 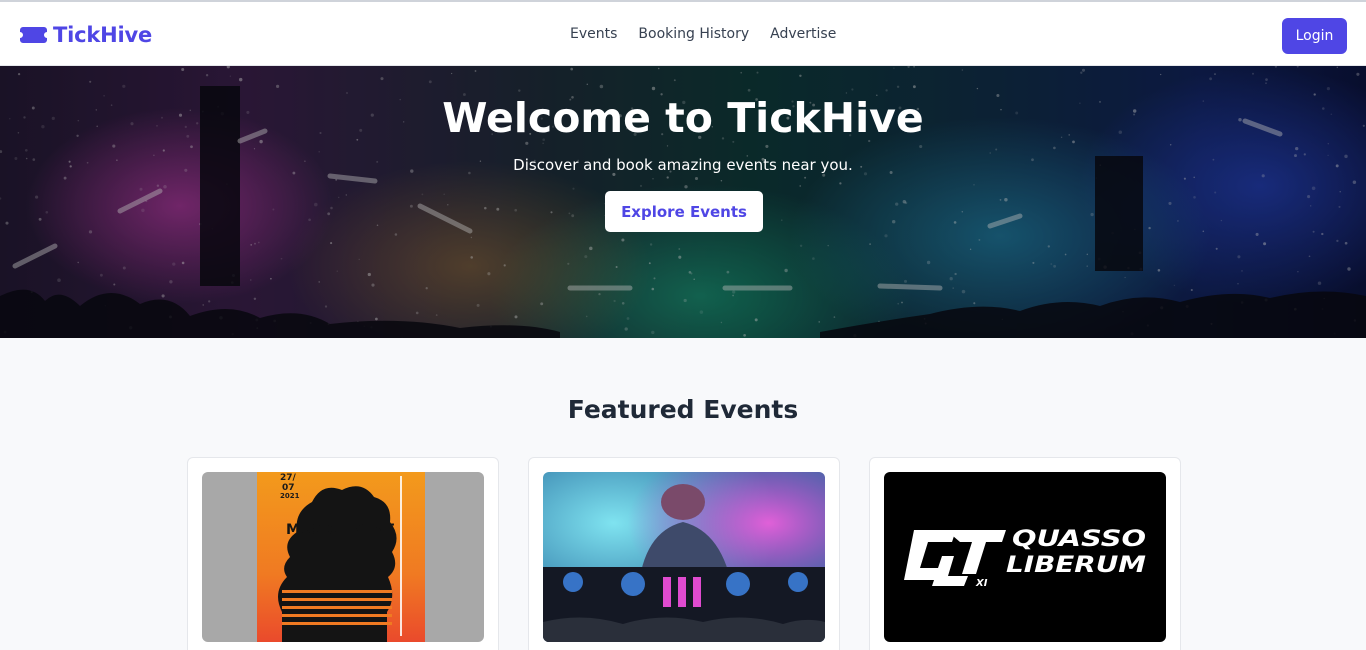 I want to click on event-card: QUASSO LIBERUM XI, so click(x=1025, y=553).